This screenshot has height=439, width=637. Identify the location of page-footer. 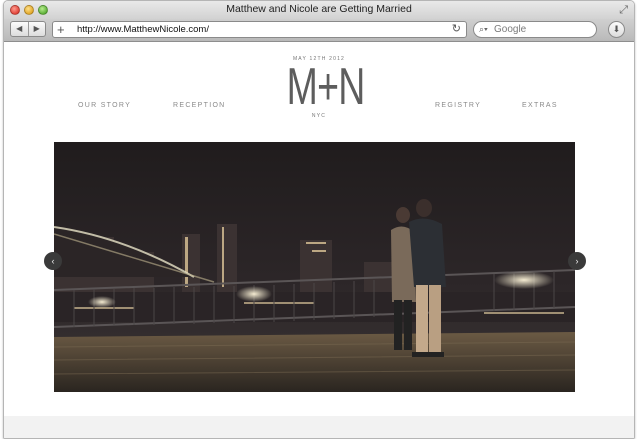
(319, 427).